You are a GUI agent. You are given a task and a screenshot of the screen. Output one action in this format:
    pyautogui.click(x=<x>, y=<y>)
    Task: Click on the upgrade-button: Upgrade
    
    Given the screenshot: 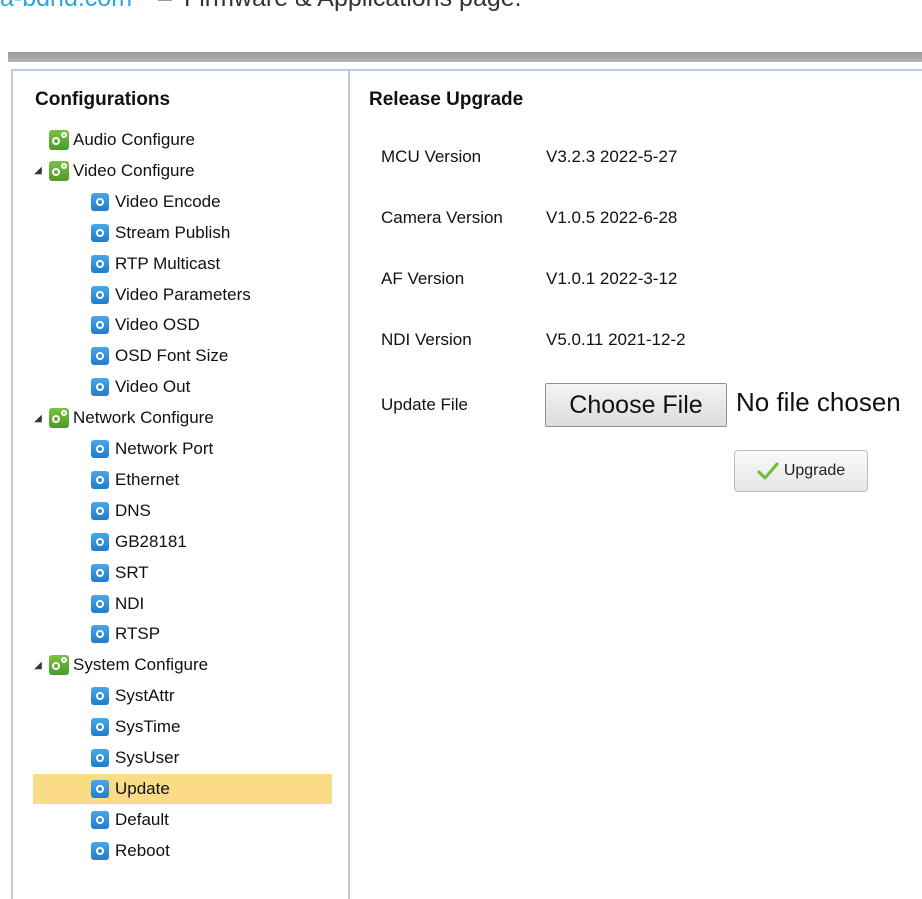 What is the action you would take?
    pyautogui.click(x=801, y=471)
    